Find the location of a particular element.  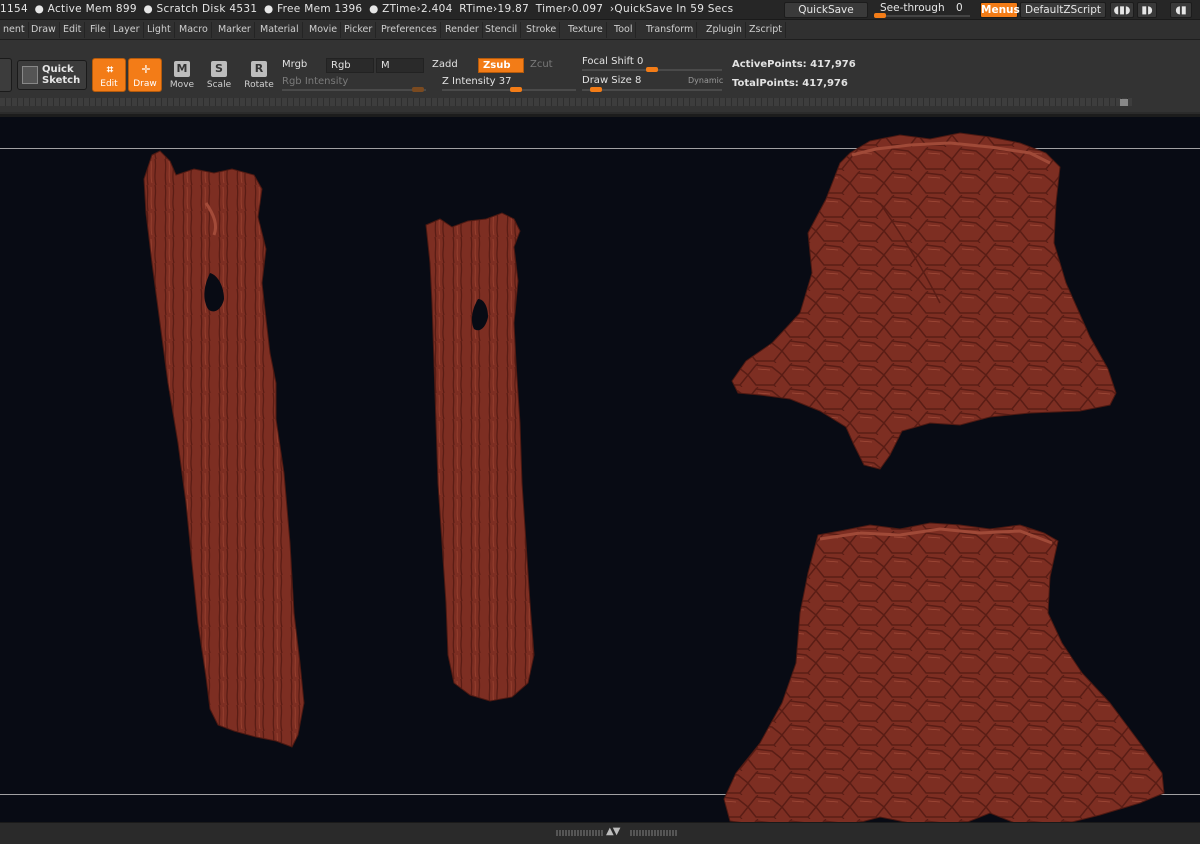

z-intensity-slider: Z Intensity 37 is located at coordinates (509, 84).